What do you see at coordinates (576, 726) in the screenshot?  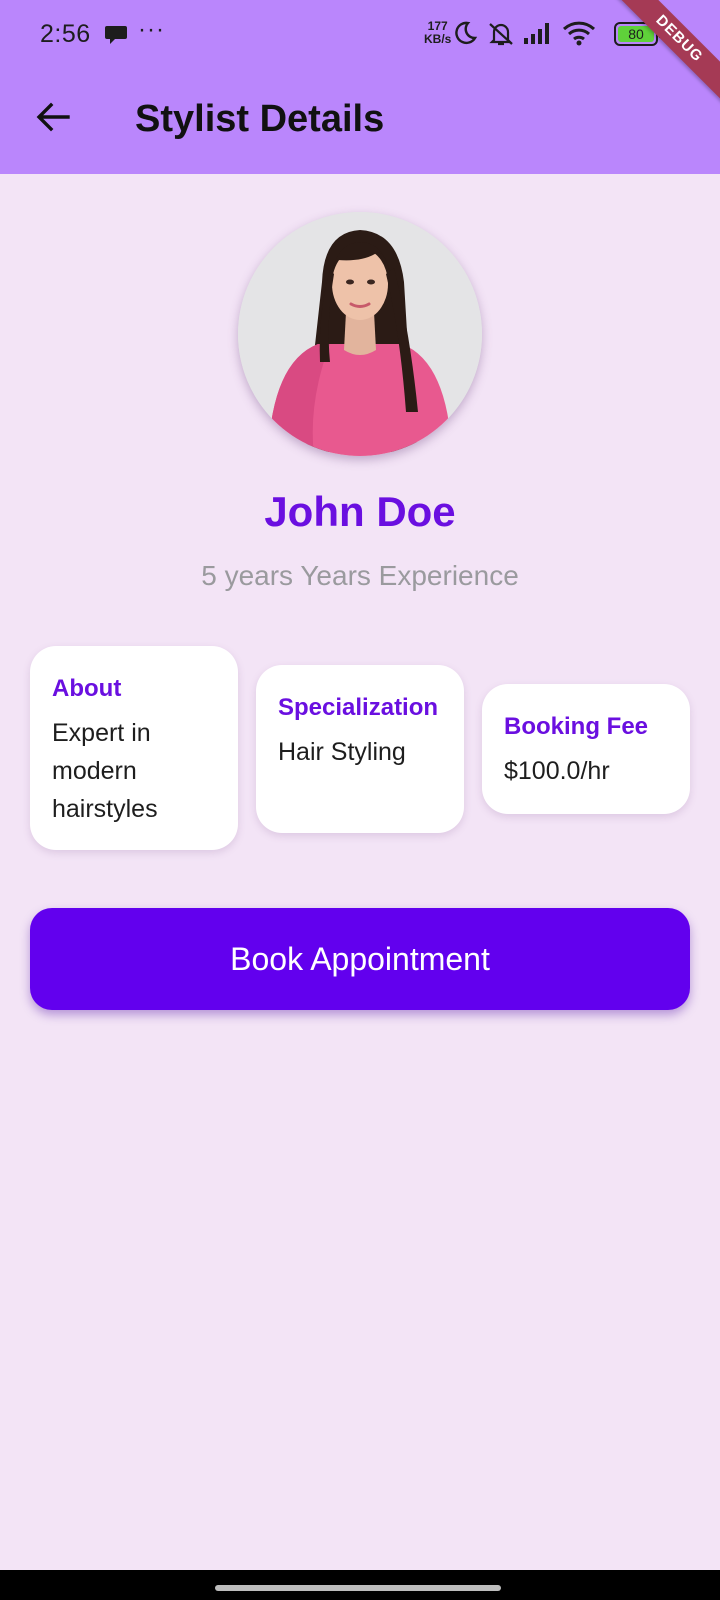 I see `booking-fee-heading: Booking Fee` at bounding box center [576, 726].